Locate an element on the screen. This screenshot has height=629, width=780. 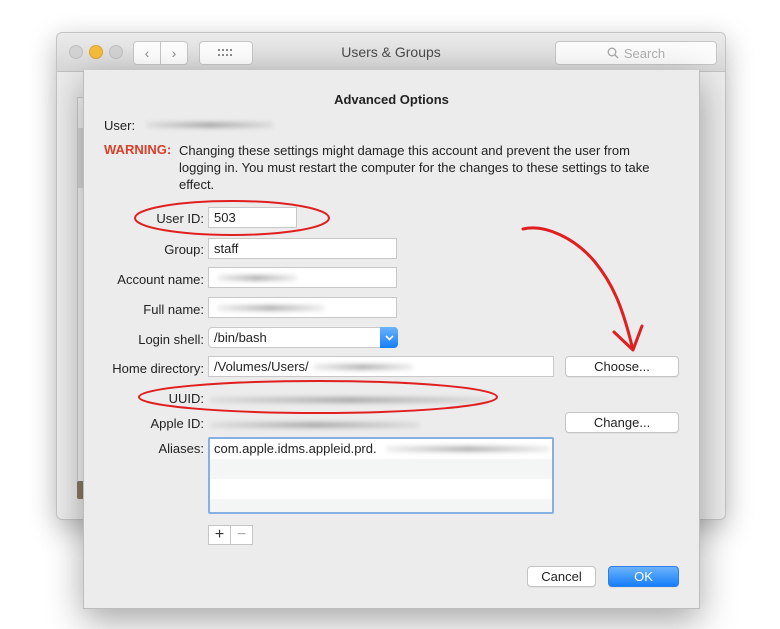
redacted-user-name is located at coordinates (210, 125).